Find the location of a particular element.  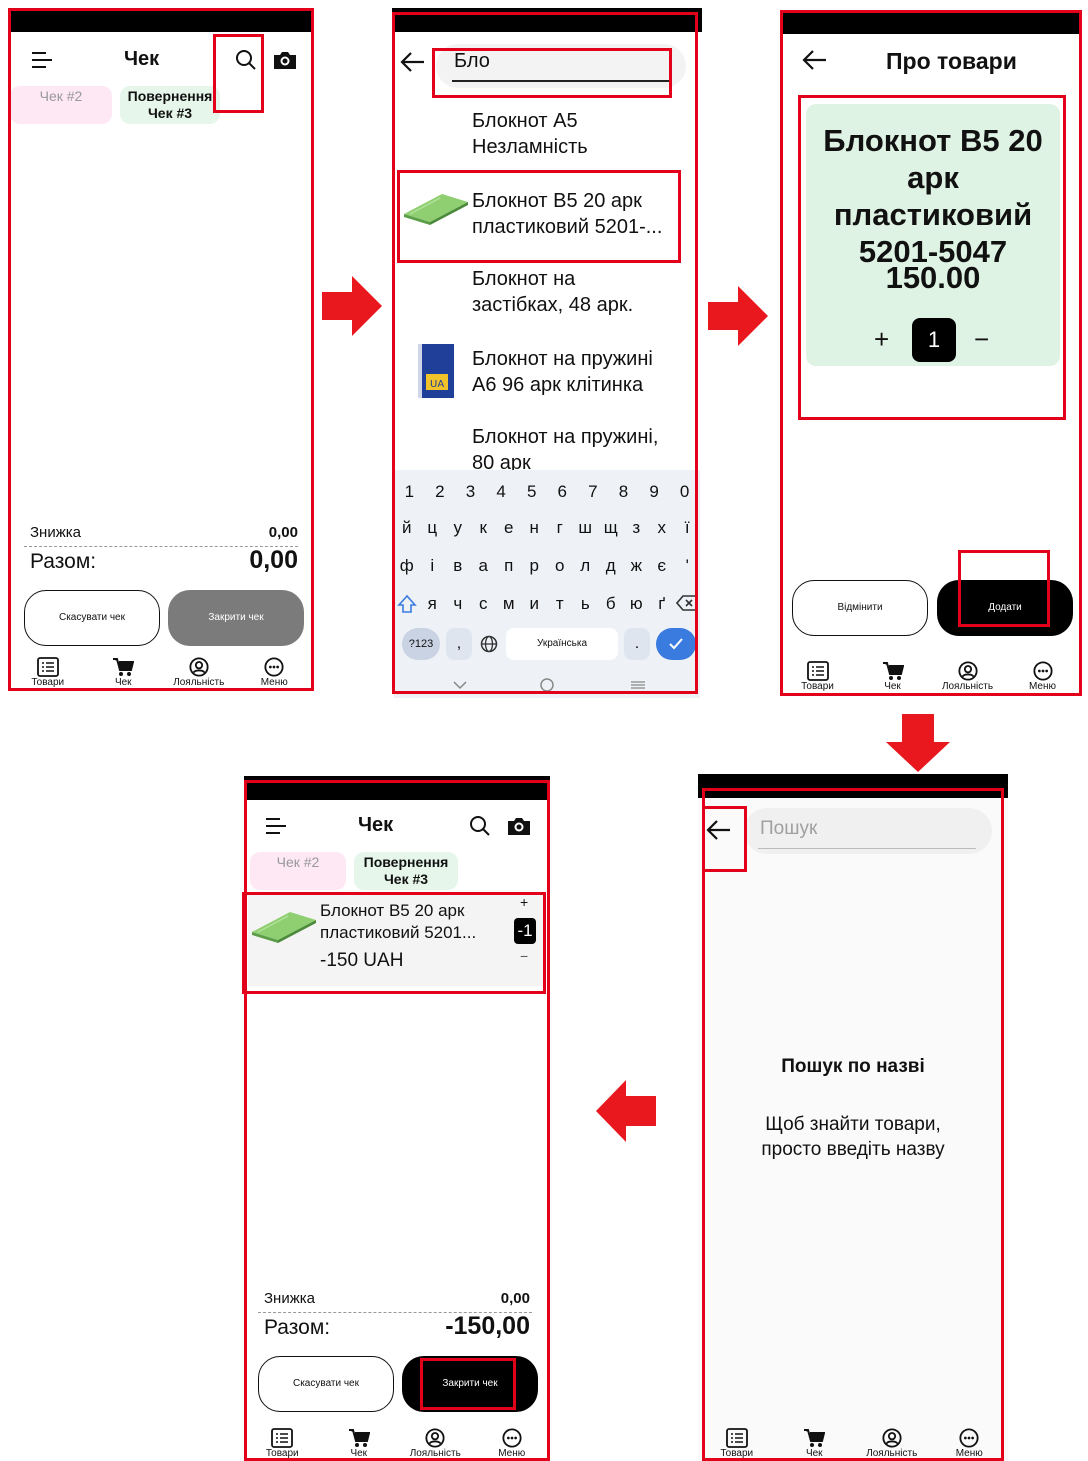

shift-key is located at coordinates (407, 606).